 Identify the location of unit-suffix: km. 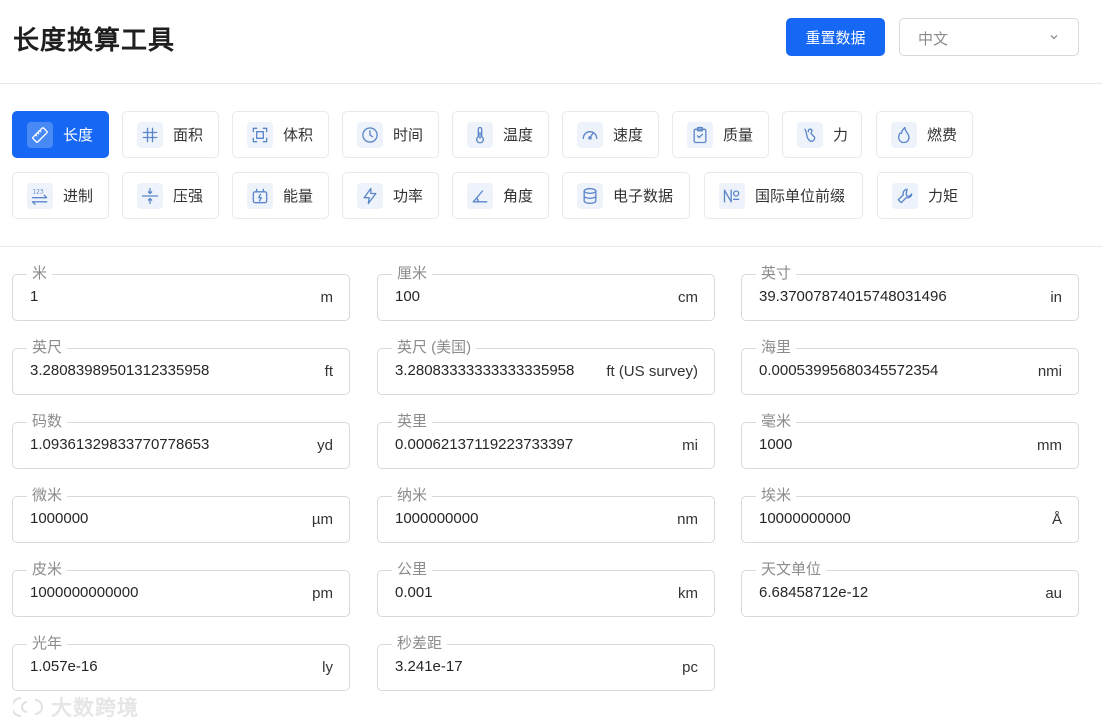
(688, 593).